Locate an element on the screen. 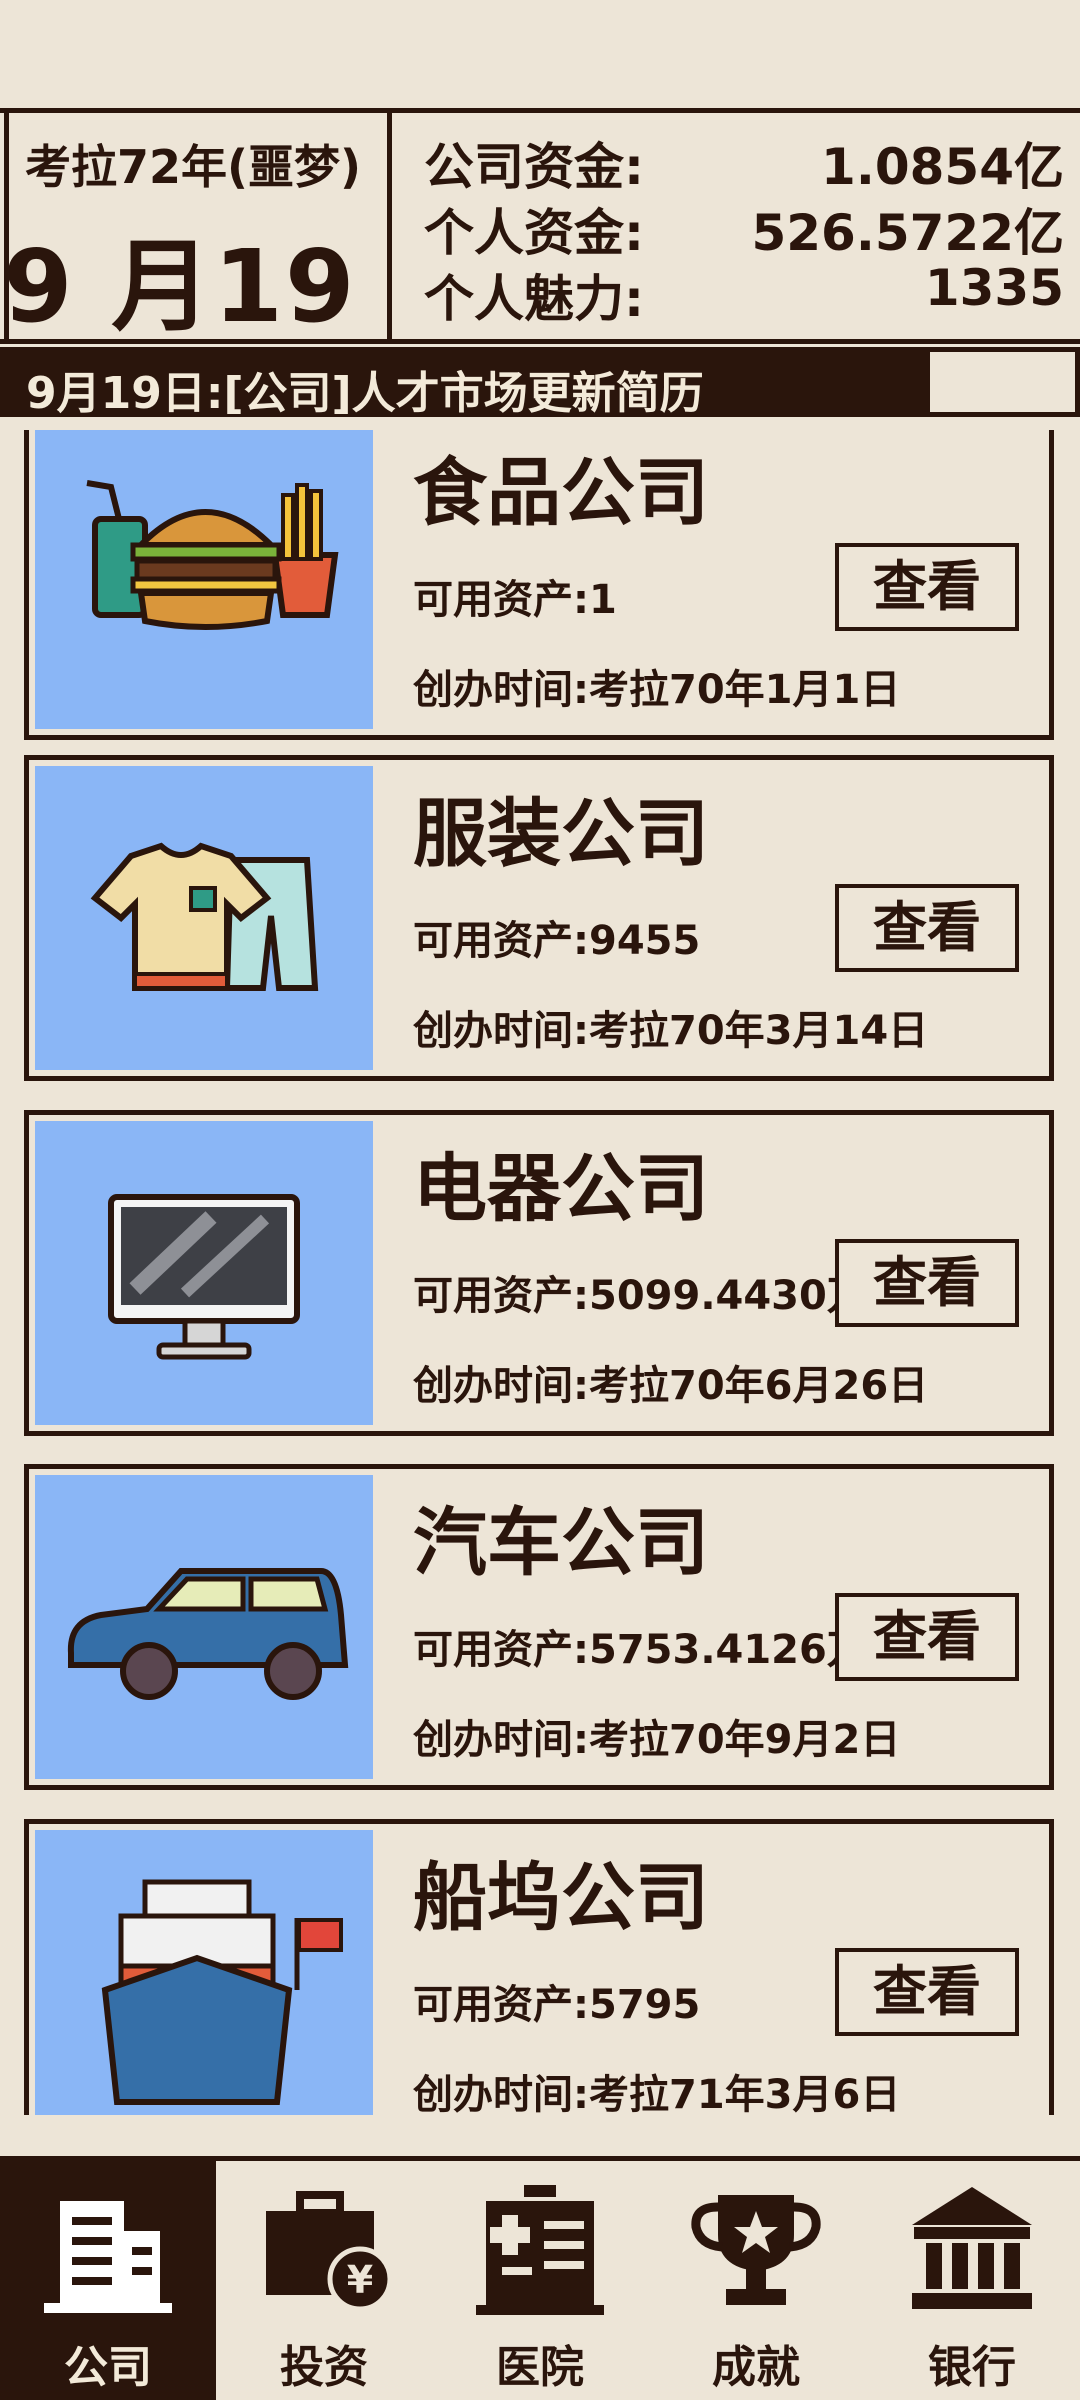 The height and width of the screenshot is (2400, 1080). company-card-automobile: 汽车公司 可用资产:5753.4126万 创办时间:考拉70年9月2日 查看 is located at coordinates (539, 1627).